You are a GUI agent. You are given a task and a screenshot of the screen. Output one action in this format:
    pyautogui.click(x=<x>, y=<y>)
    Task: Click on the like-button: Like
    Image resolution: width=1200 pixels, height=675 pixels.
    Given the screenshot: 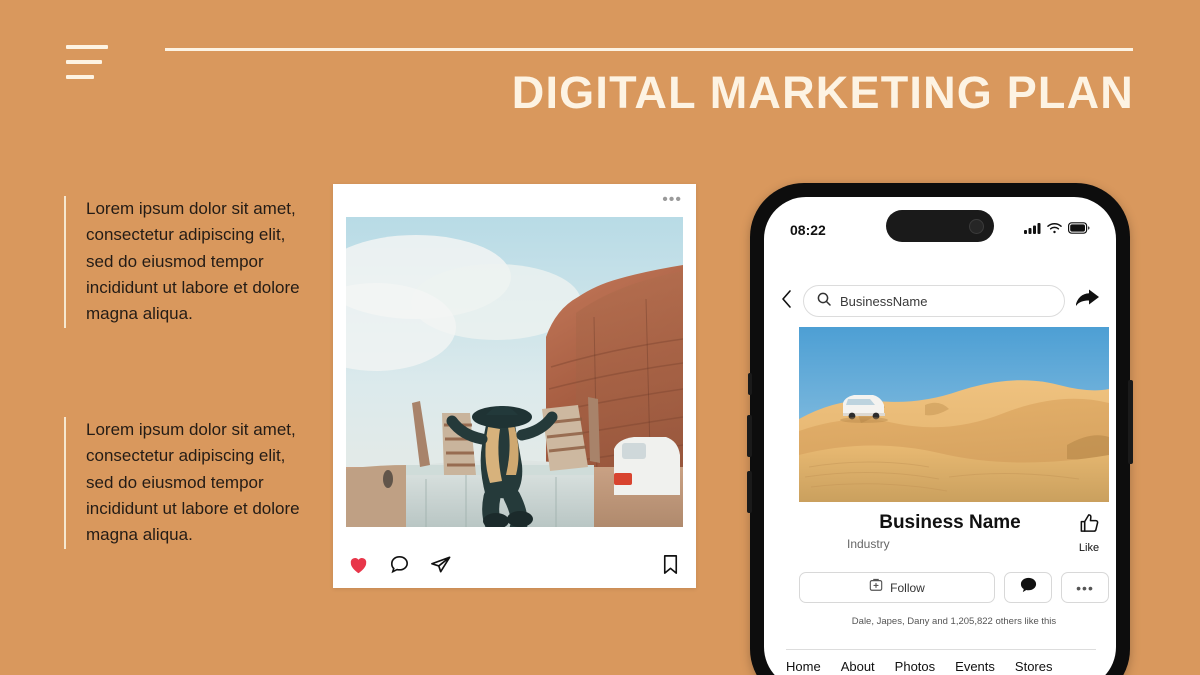 What is the action you would take?
    pyautogui.click(x=1089, y=533)
    